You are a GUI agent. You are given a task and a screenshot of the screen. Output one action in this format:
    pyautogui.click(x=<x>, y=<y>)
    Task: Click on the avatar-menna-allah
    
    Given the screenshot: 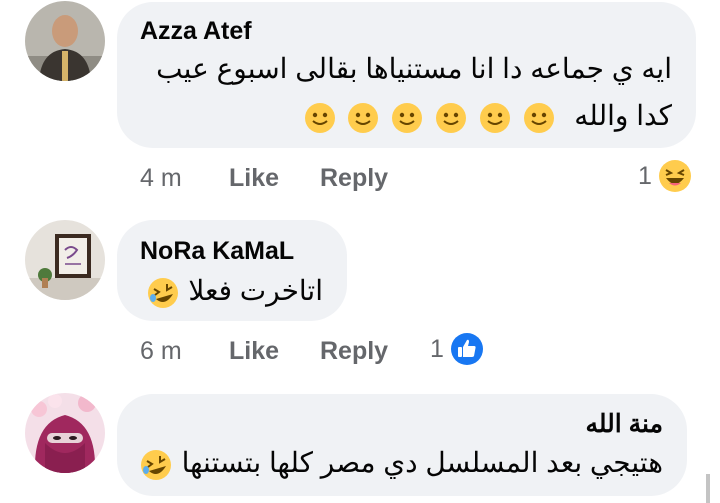 What is the action you would take?
    pyautogui.click(x=65, y=433)
    